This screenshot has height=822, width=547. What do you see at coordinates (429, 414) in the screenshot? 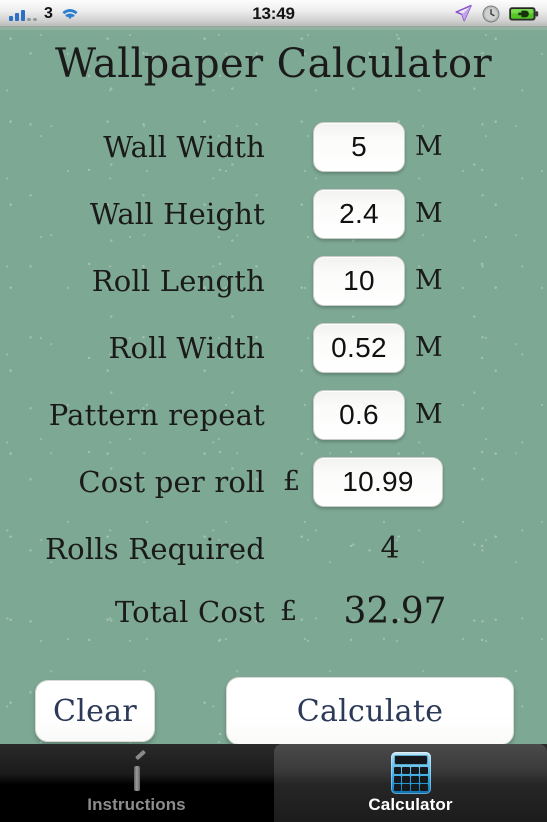
I see `unit-pattern-repeat: M` at bounding box center [429, 414].